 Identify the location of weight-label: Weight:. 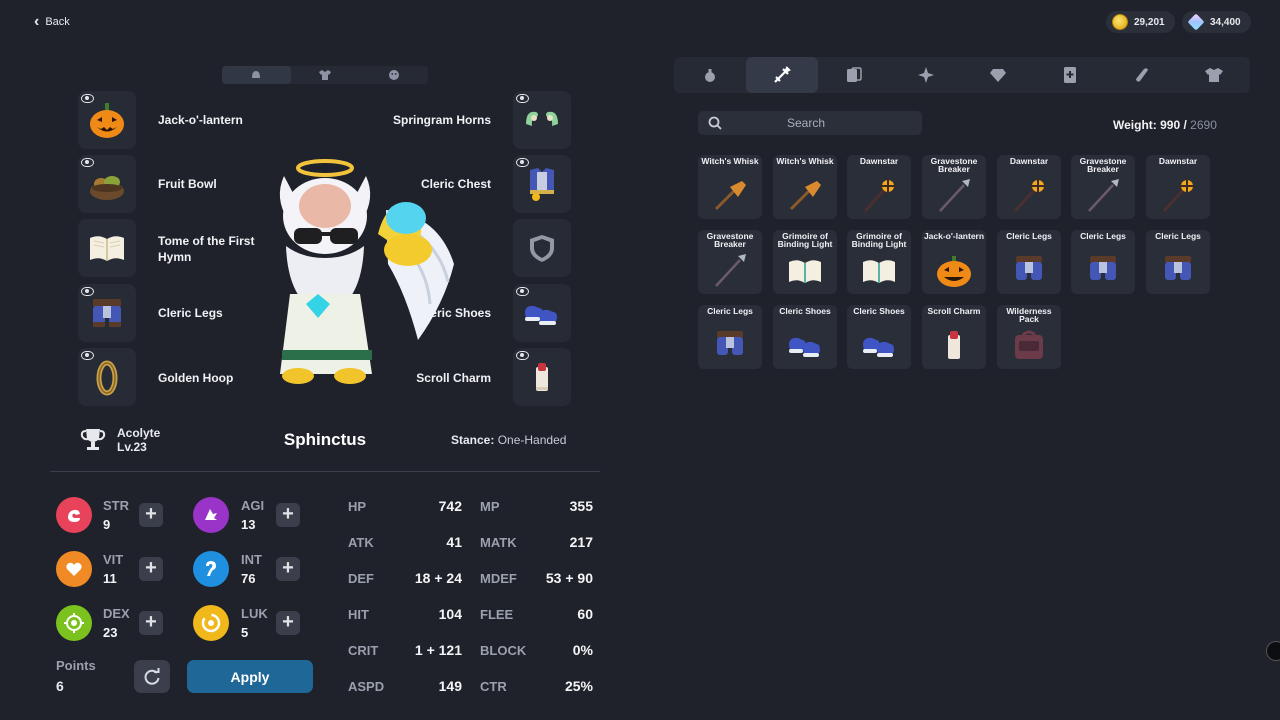
(1135, 125).